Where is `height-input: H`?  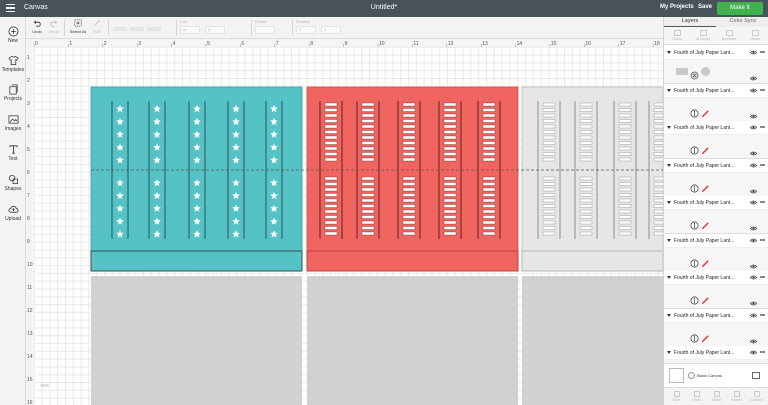
height-input: H is located at coordinates (215, 30).